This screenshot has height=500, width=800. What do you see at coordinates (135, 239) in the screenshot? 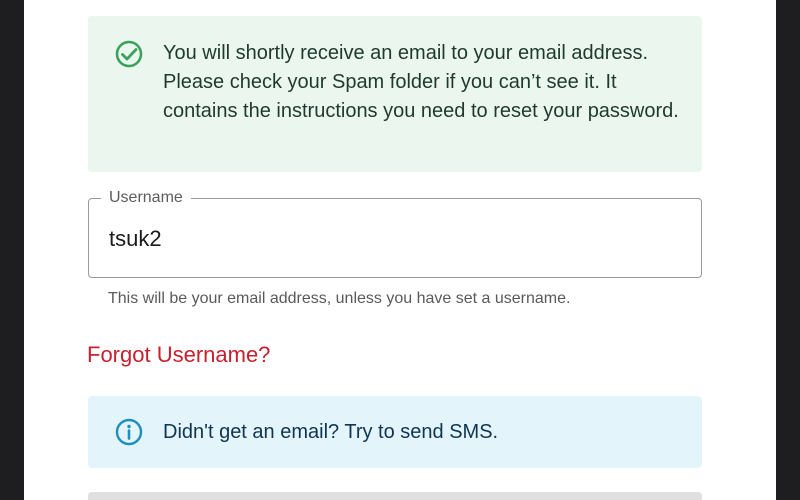
I see `username-input: tsuk2` at bounding box center [135, 239].